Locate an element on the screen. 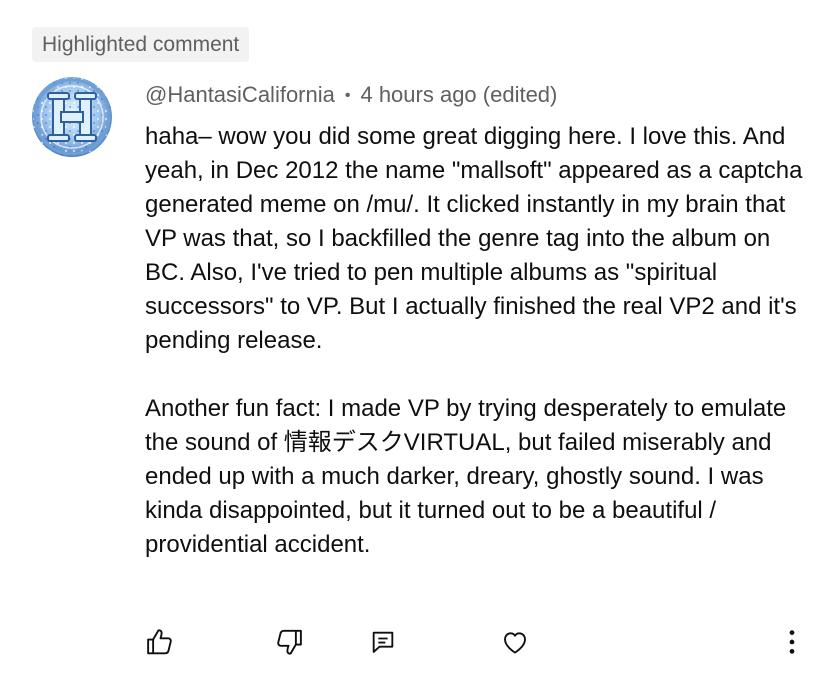  comment-header: @HantasiCalifornia • 4 hours ago (edited) is located at coordinates (351, 95).